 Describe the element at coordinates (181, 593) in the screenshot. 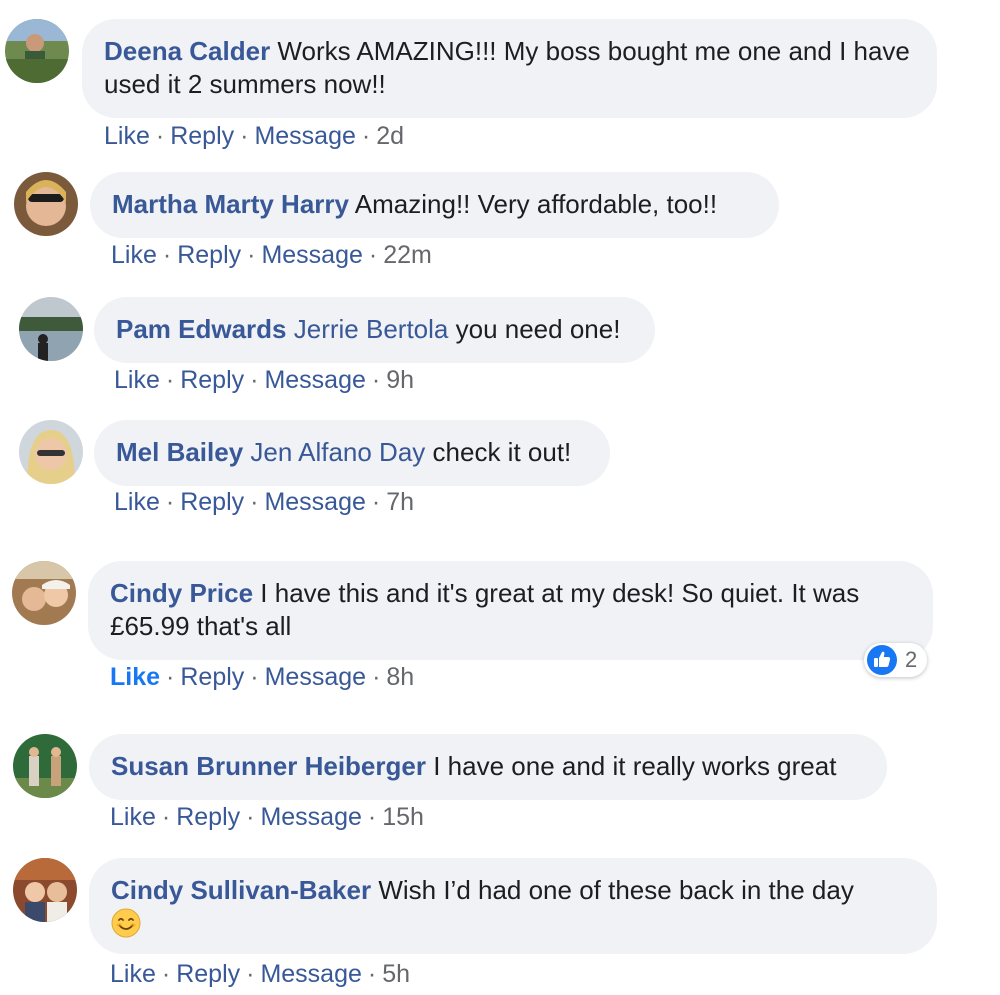

I see `comment-author-link: Cindy Price` at that location.